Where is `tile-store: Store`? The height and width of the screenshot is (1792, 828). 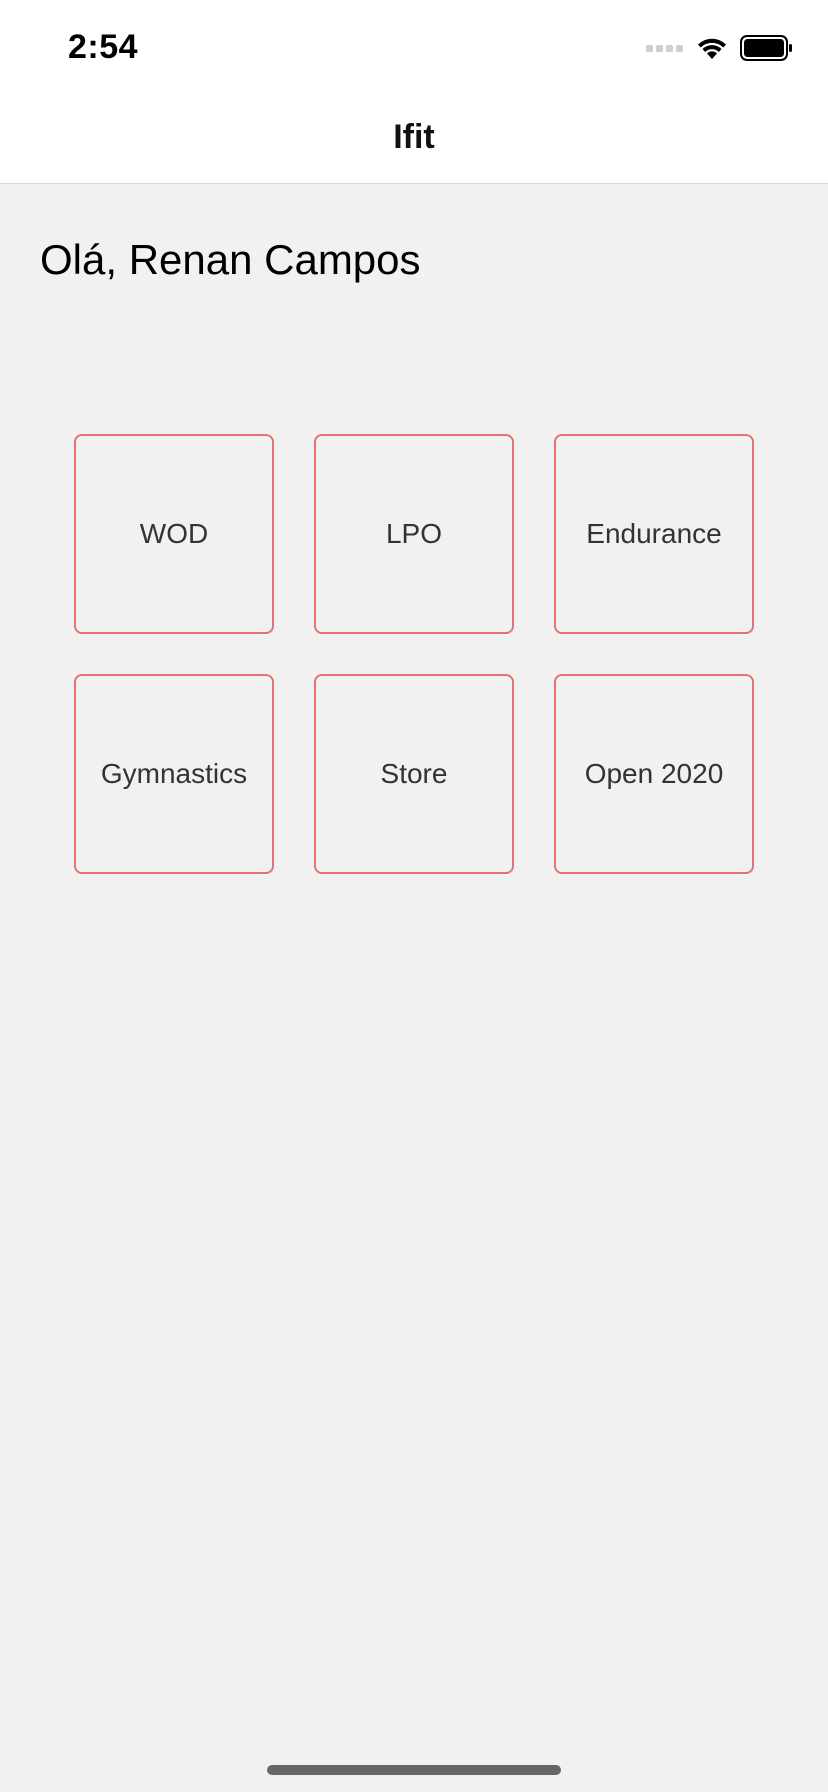 tile-store: Store is located at coordinates (414, 774).